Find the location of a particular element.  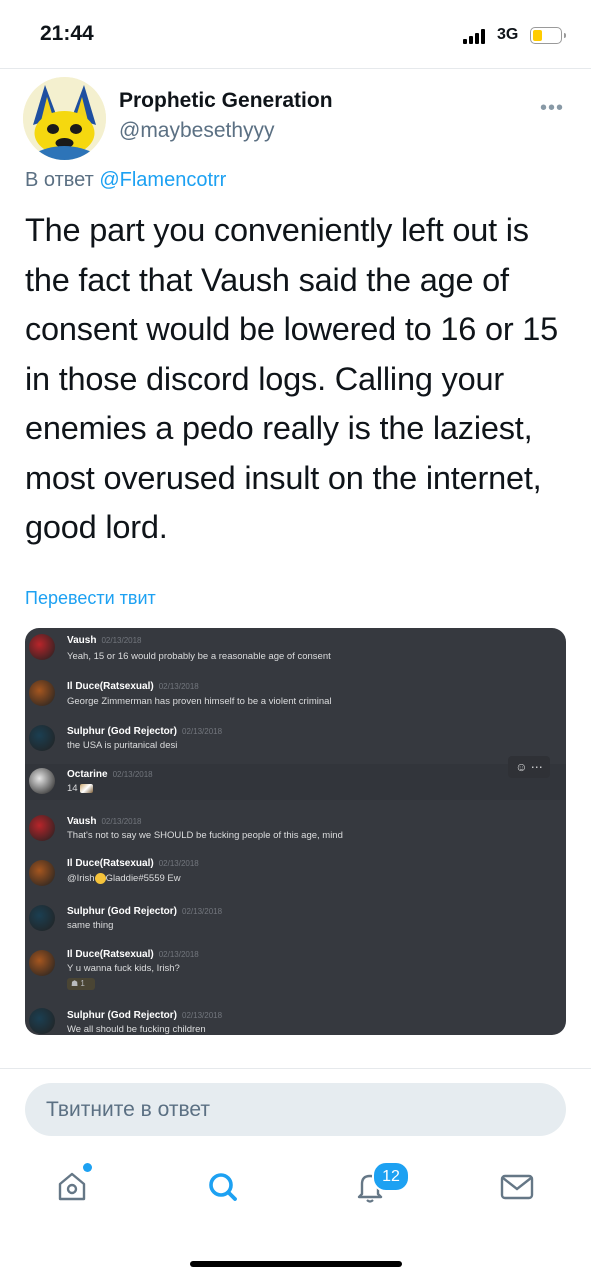

reply-input: Твитните в ответ is located at coordinates (295, 1109).